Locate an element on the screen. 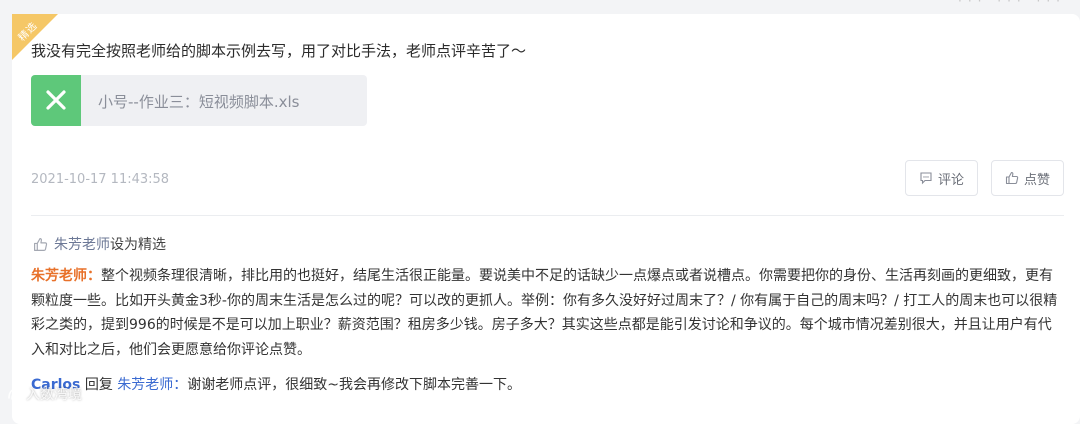 This screenshot has height=424, width=1080. comment-icon is located at coordinates (926, 178).